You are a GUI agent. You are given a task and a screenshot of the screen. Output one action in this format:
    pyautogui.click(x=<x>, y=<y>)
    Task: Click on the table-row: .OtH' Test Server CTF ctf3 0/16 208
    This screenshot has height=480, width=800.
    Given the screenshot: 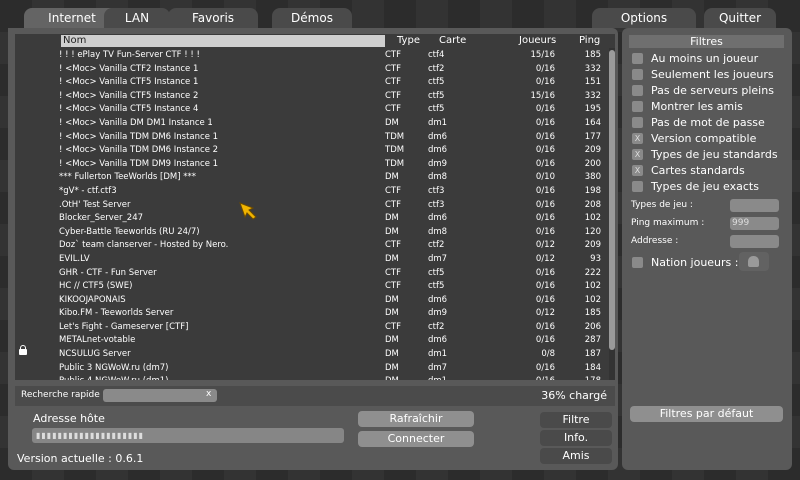 What is the action you would take?
    pyautogui.click(x=311, y=206)
    